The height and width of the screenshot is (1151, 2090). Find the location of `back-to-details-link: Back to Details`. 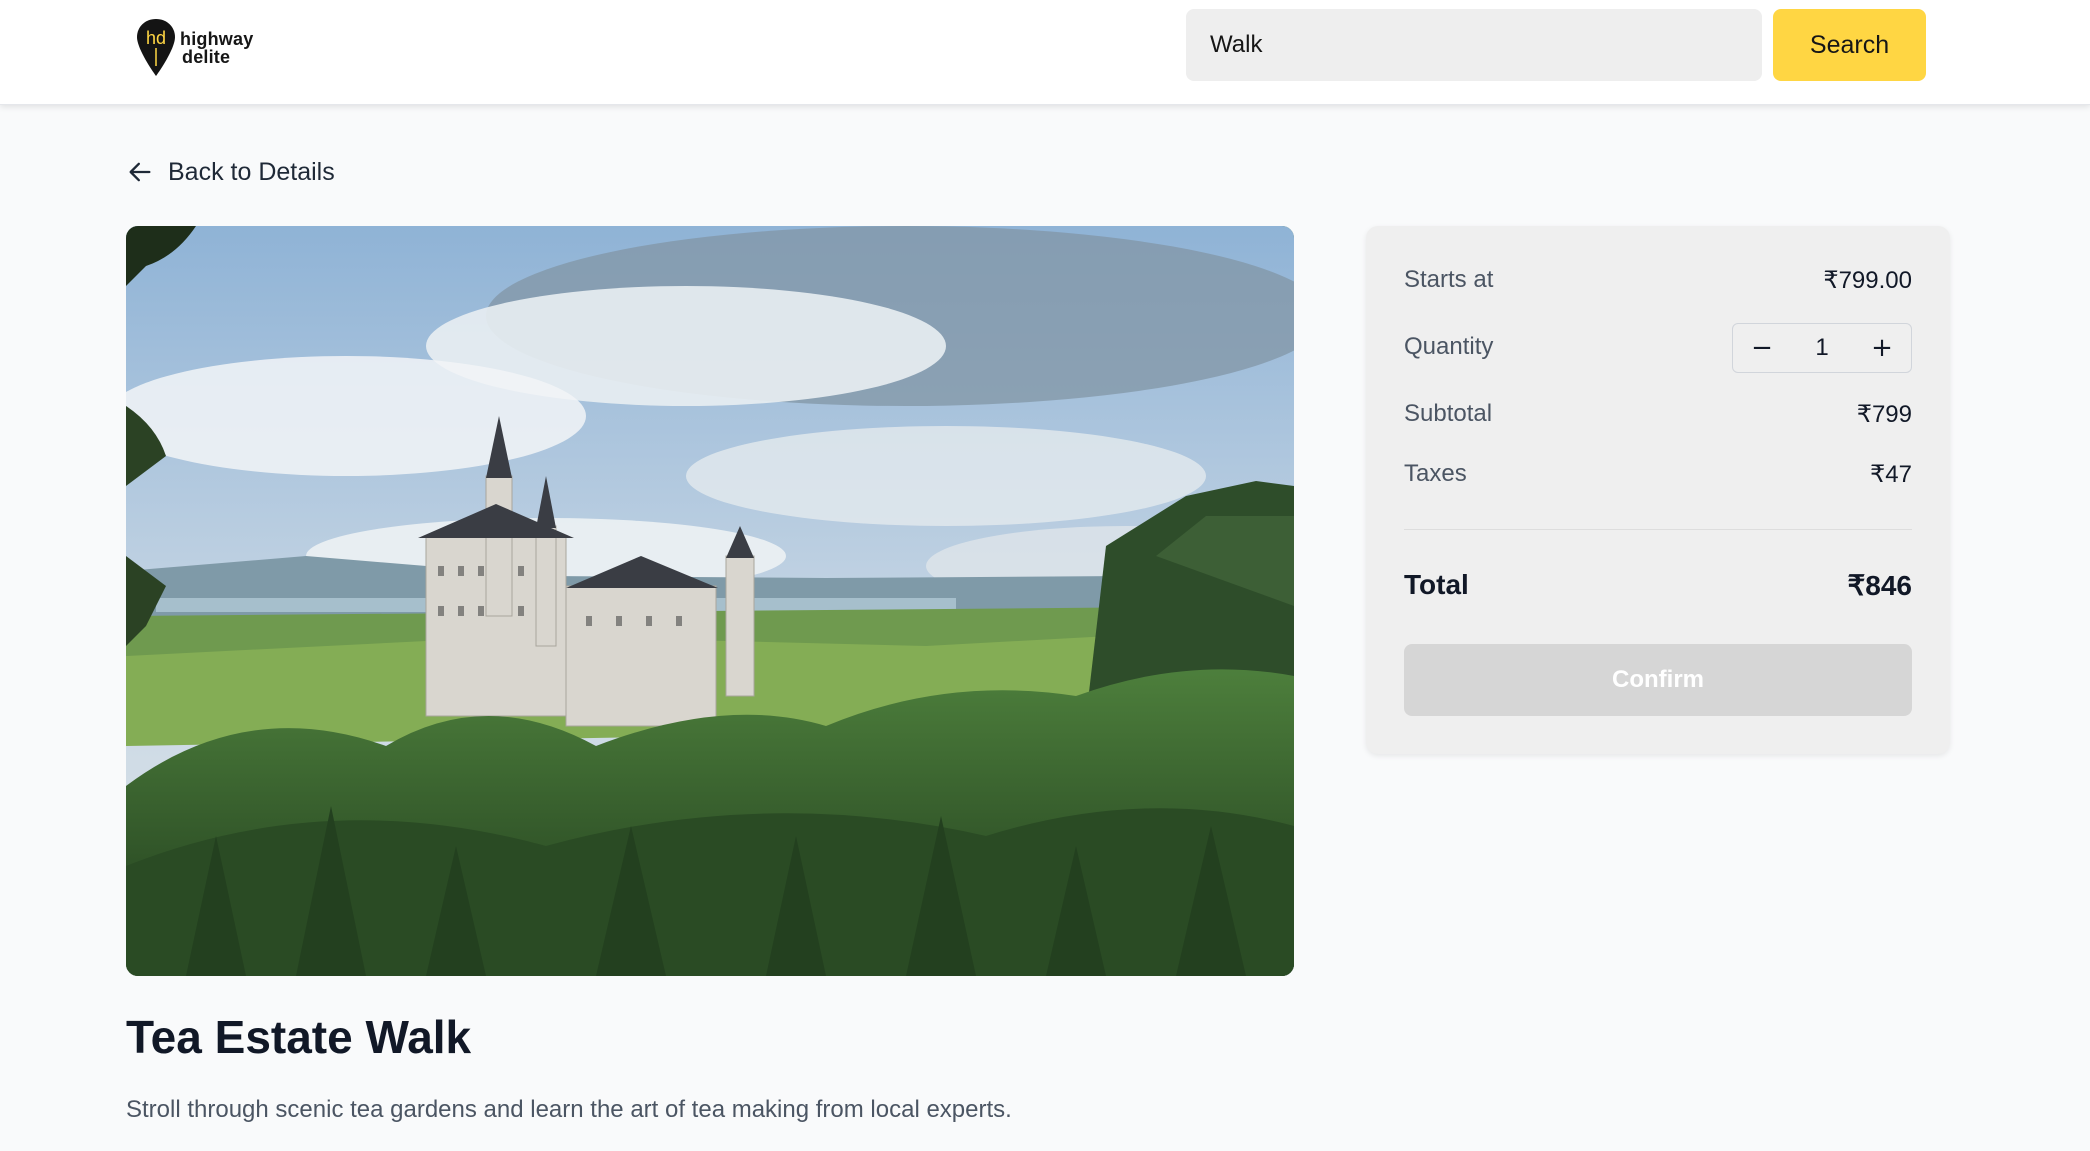

back-to-details-link: Back to Details is located at coordinates (230, 172).